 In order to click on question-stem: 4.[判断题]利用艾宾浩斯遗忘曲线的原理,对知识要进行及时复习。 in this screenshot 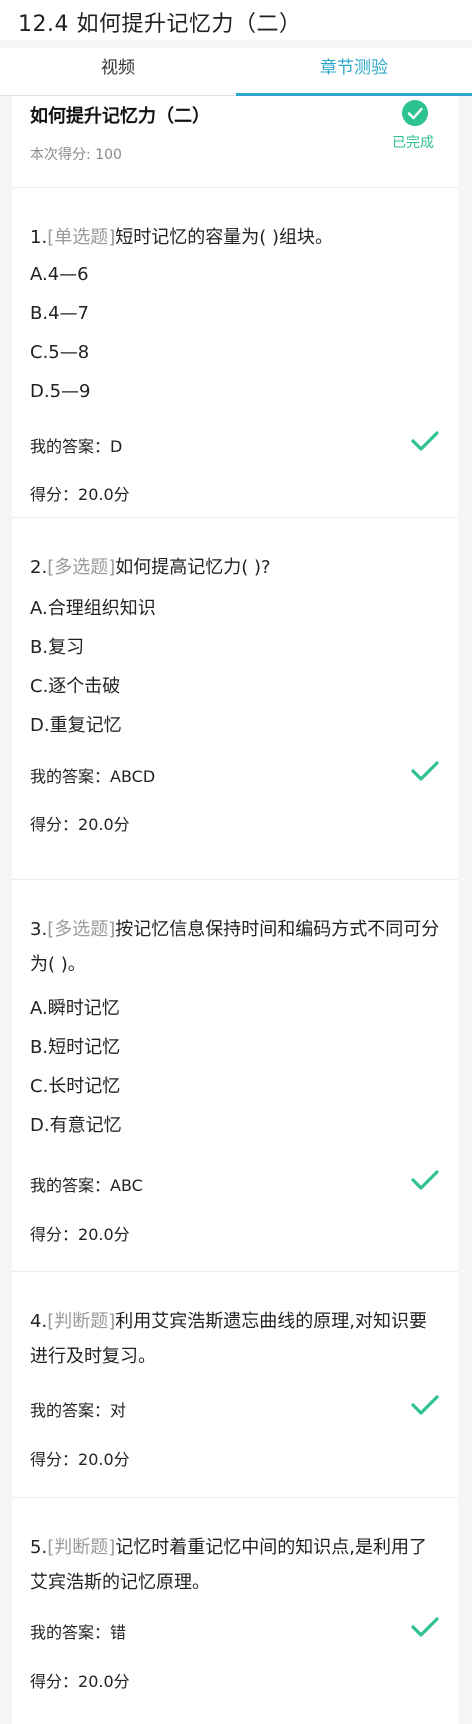, I will do `click(235, 1339)`.